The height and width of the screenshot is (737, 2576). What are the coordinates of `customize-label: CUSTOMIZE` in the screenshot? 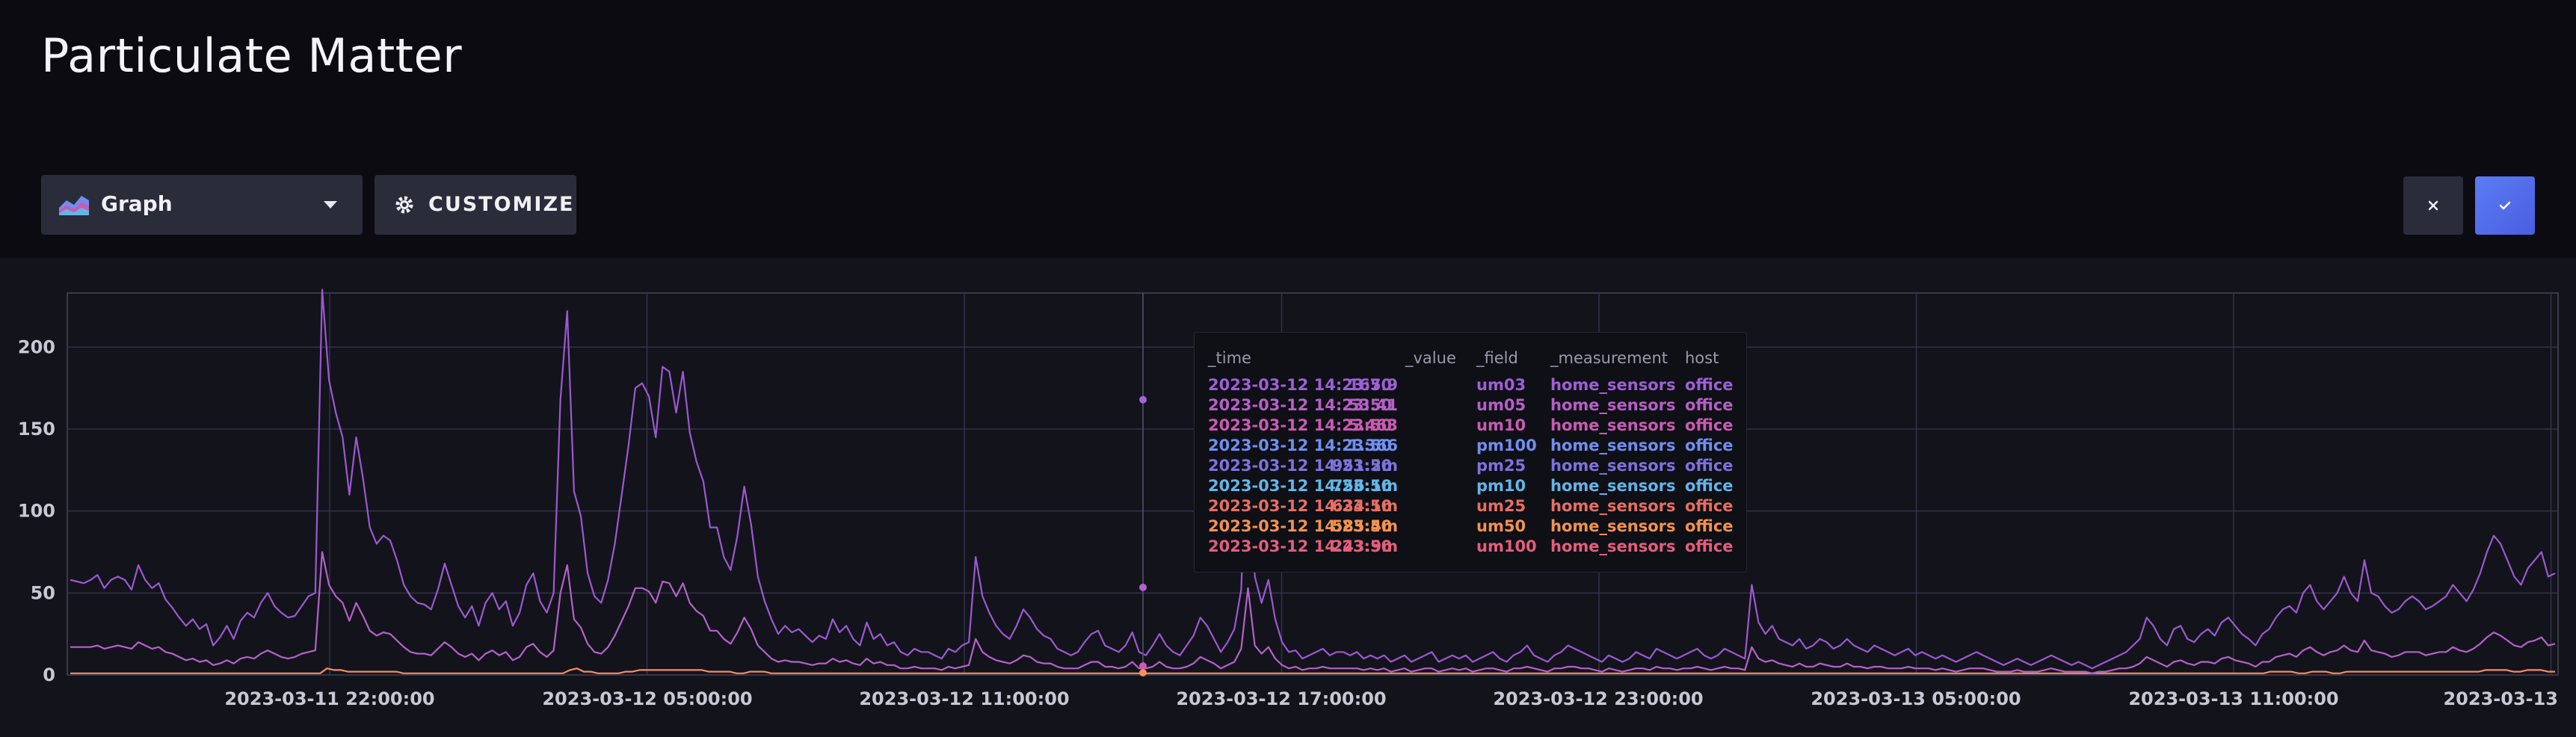 It's located at (501, 204).